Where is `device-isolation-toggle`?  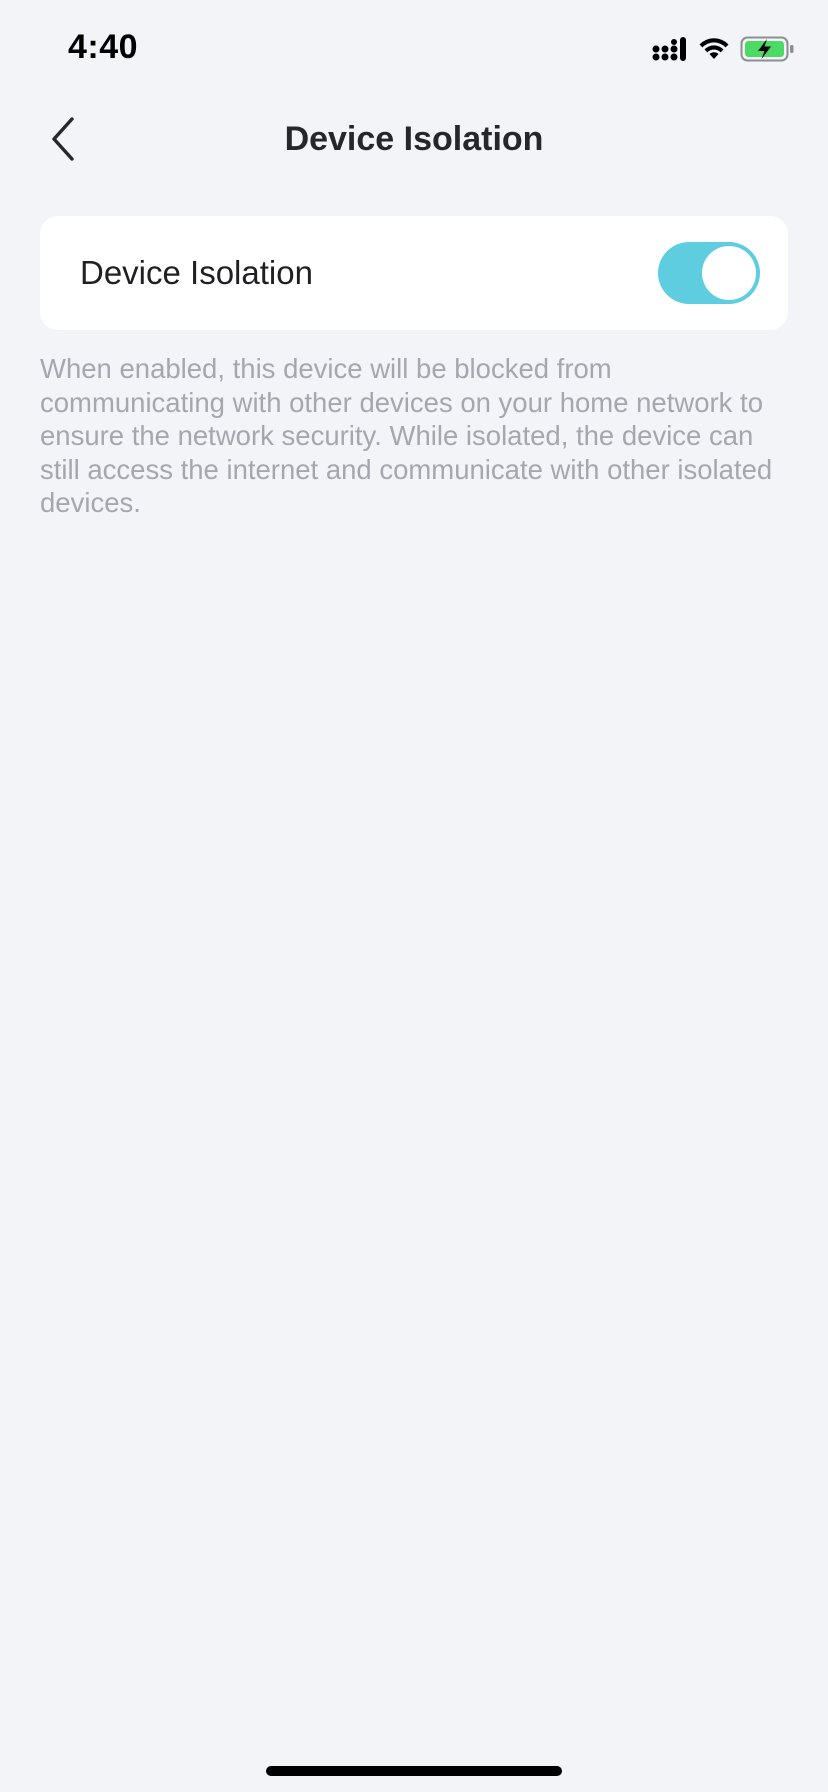
device-isolation-toggle is located at coordinates (709, 273).